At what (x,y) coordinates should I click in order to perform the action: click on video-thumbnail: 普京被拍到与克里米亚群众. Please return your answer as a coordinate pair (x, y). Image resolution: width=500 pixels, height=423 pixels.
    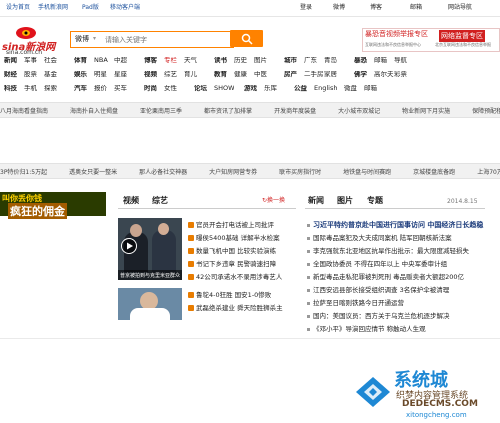
    Looking at the image, I should click on (150, 249).